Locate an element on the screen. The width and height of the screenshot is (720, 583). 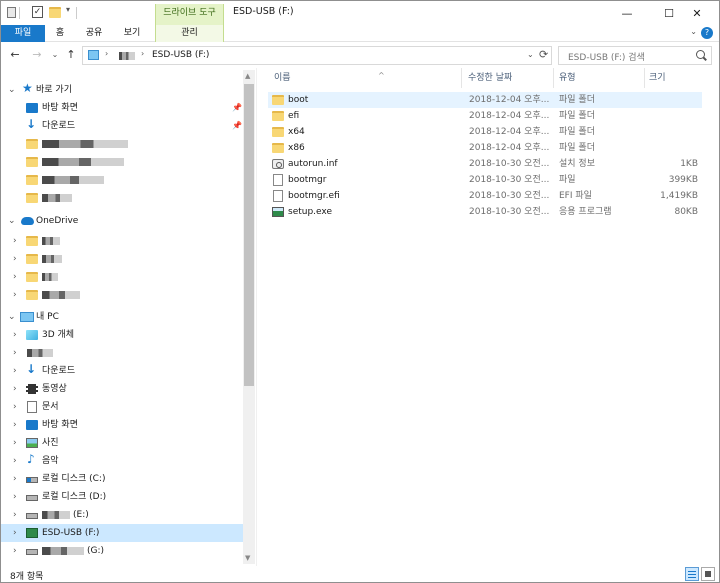
app-icon is located at coordinates (11, 12).